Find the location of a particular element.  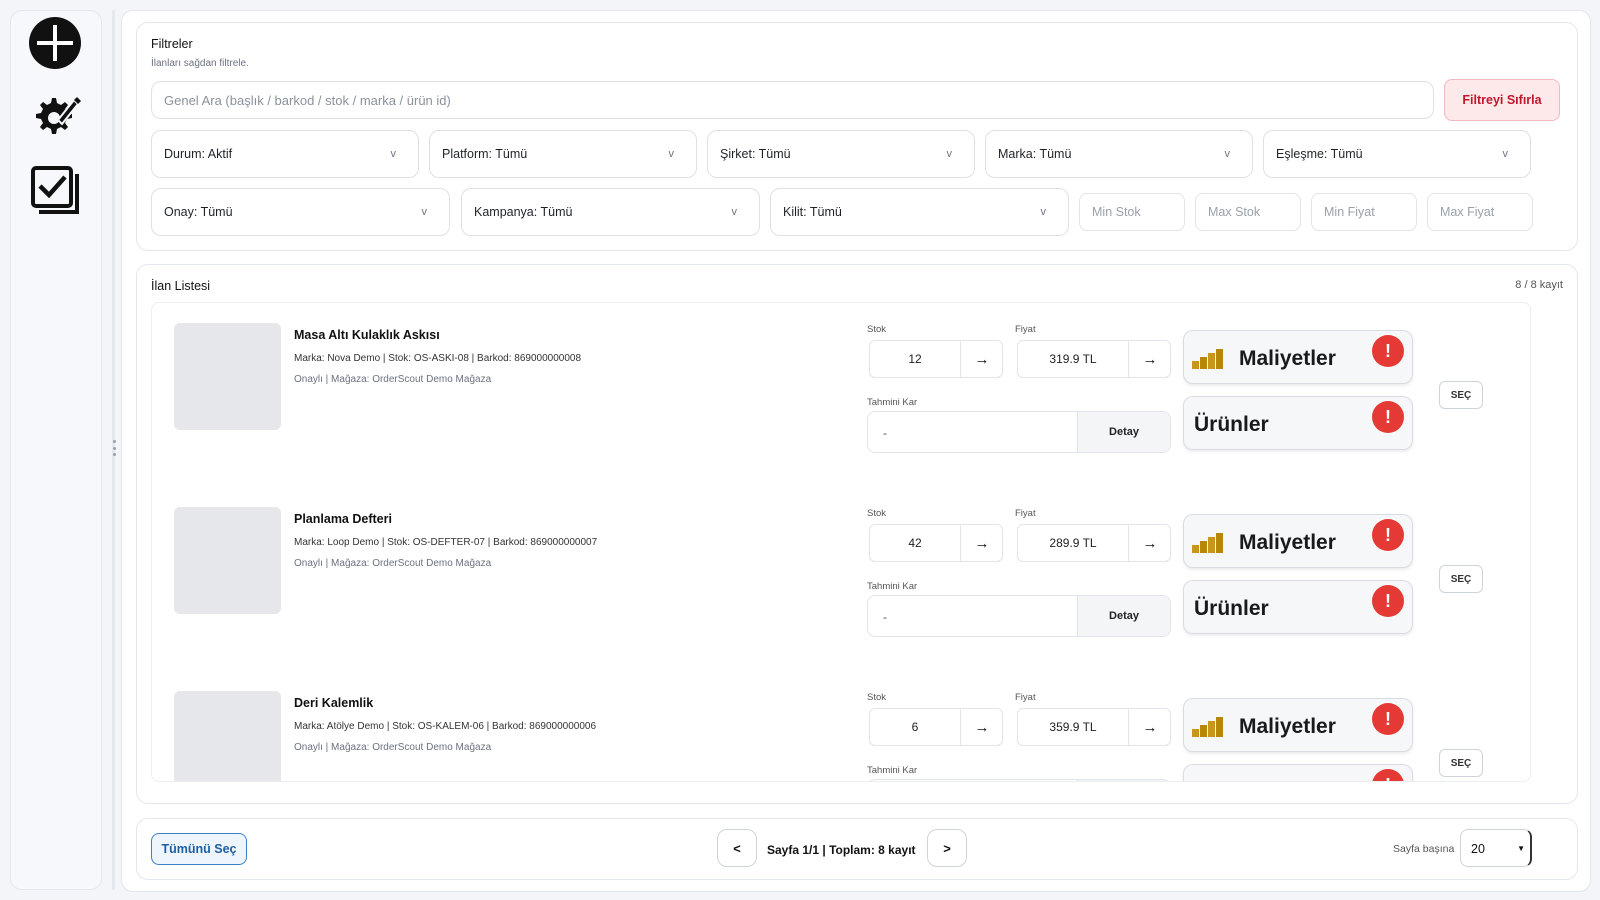

sirket-select: Şirket: Tümü v is located at coordinates (841, 154).